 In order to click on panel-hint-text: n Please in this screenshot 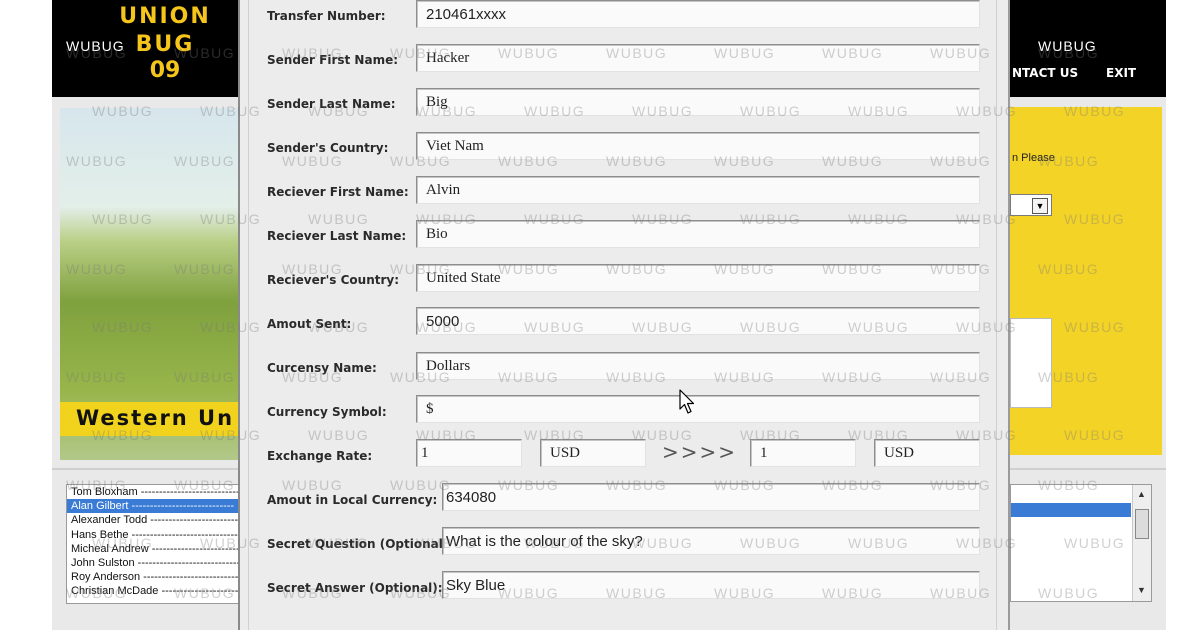, I will do `click(1033, 158)`.